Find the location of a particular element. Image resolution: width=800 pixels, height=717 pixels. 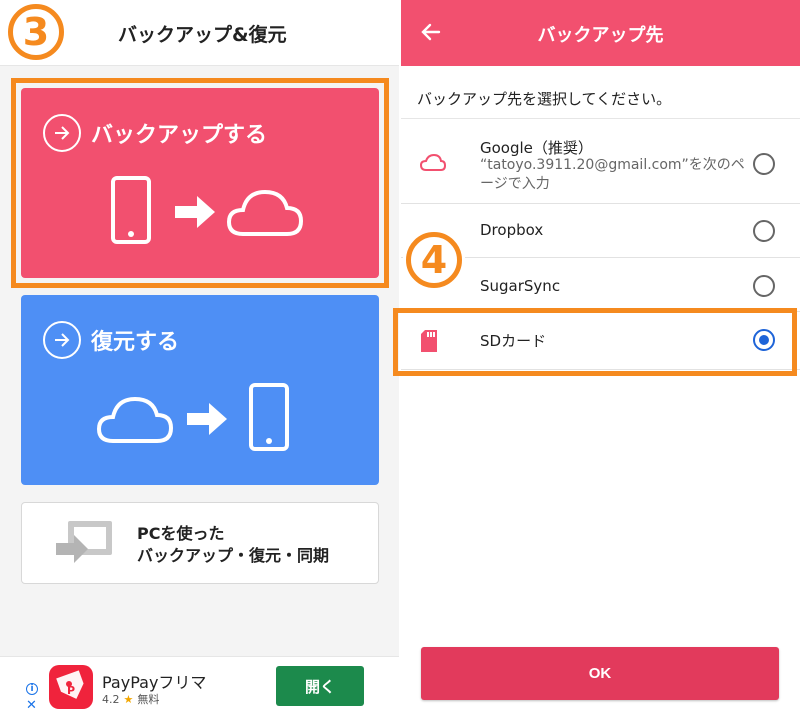

pc-sync-button: PCを使った バックアップ・復元・同期 is located at coordinates (200, 543).